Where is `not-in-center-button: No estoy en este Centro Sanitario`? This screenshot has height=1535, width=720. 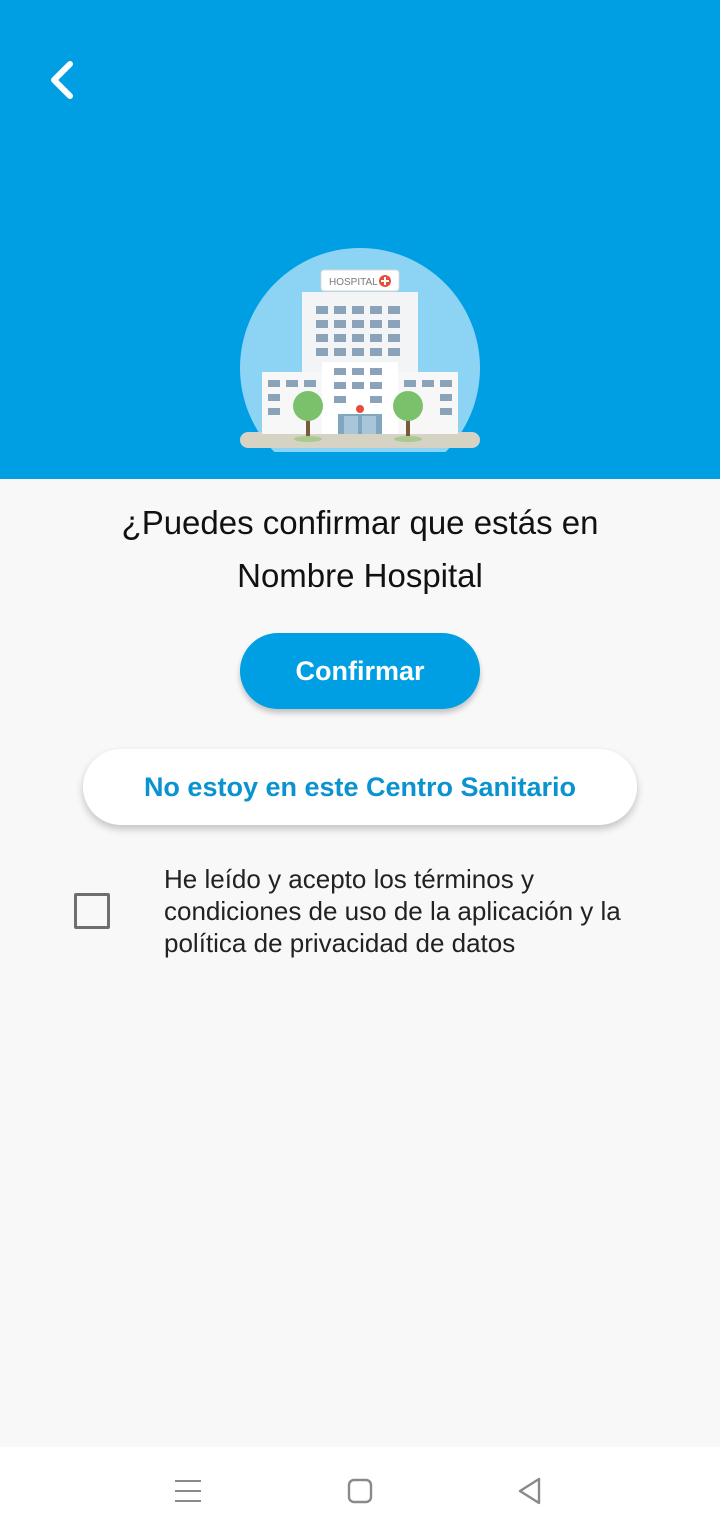 not-in-center-button: No estoy en este Centro Sanitario is located at coordinates (360, 787).